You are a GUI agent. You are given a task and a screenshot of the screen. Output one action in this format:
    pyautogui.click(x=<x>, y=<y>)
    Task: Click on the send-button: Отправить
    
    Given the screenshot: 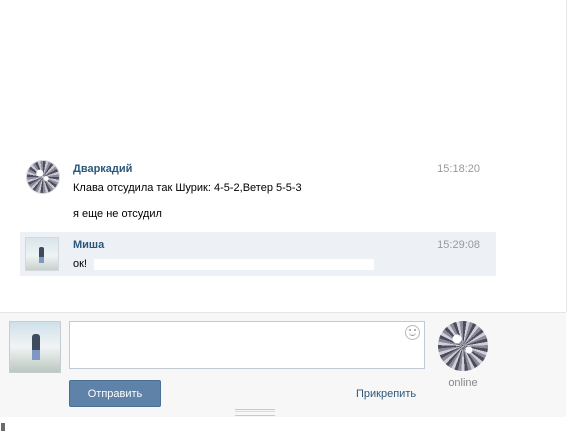 What is the action you would take?
    pyautogui.click(x=115, y=393)
    